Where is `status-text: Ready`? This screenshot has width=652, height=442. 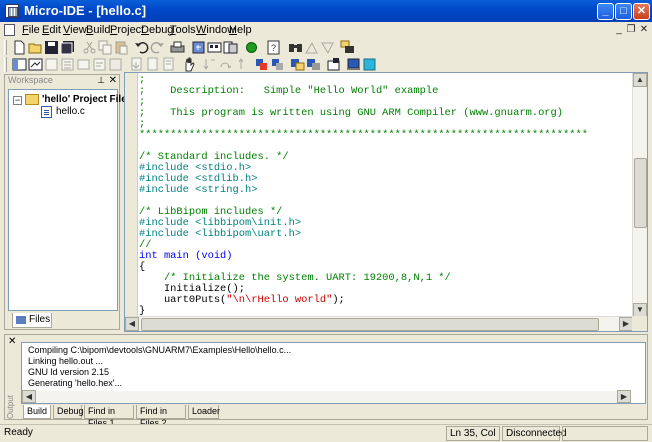
status-text: Ready is located at coordinates (18, 432).